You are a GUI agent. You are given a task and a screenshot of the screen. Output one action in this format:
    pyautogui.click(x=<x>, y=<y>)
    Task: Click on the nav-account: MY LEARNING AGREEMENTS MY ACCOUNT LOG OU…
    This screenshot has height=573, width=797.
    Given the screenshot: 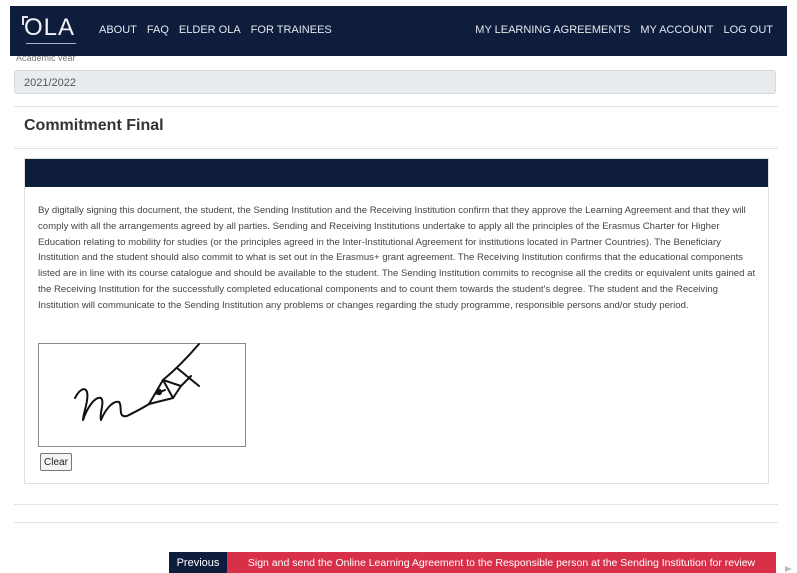 What is the action you would take?
    pyautogui.click(x=624, y=30)
    